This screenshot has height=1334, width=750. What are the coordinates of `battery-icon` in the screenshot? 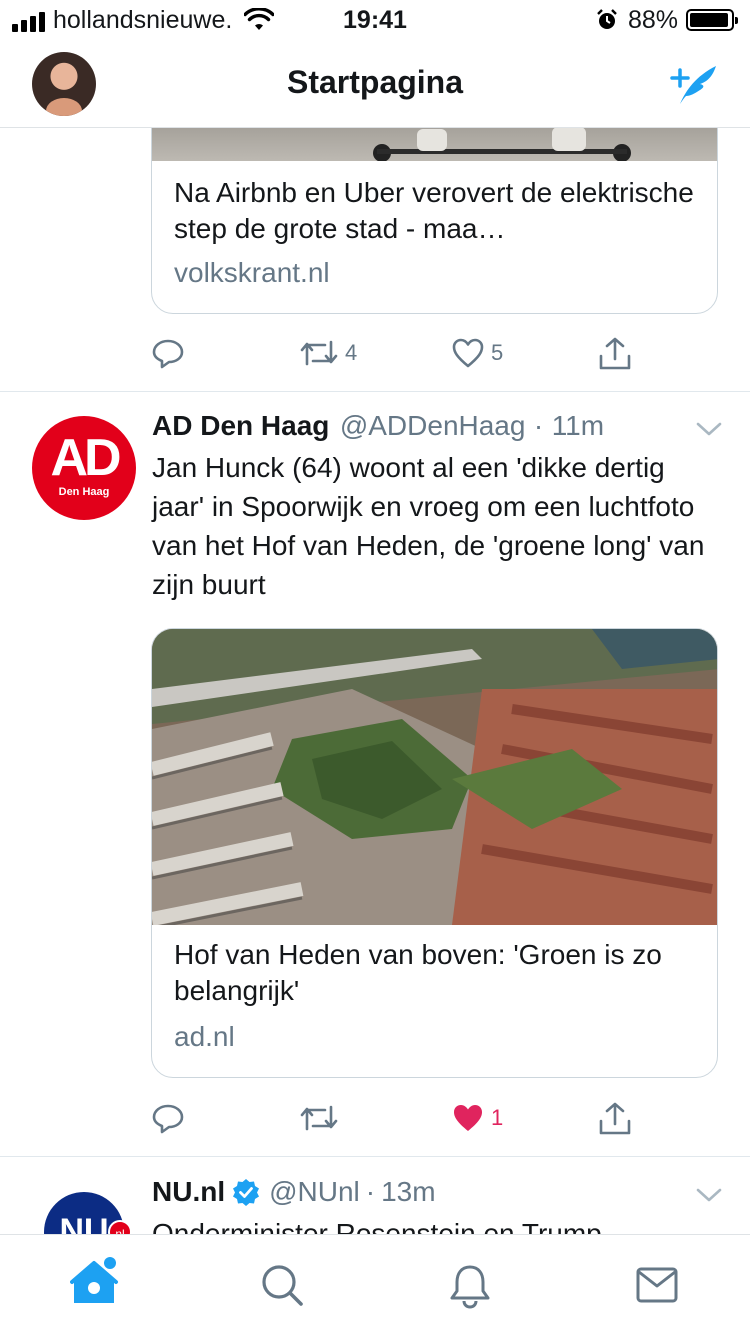 It's located at (712, 20).